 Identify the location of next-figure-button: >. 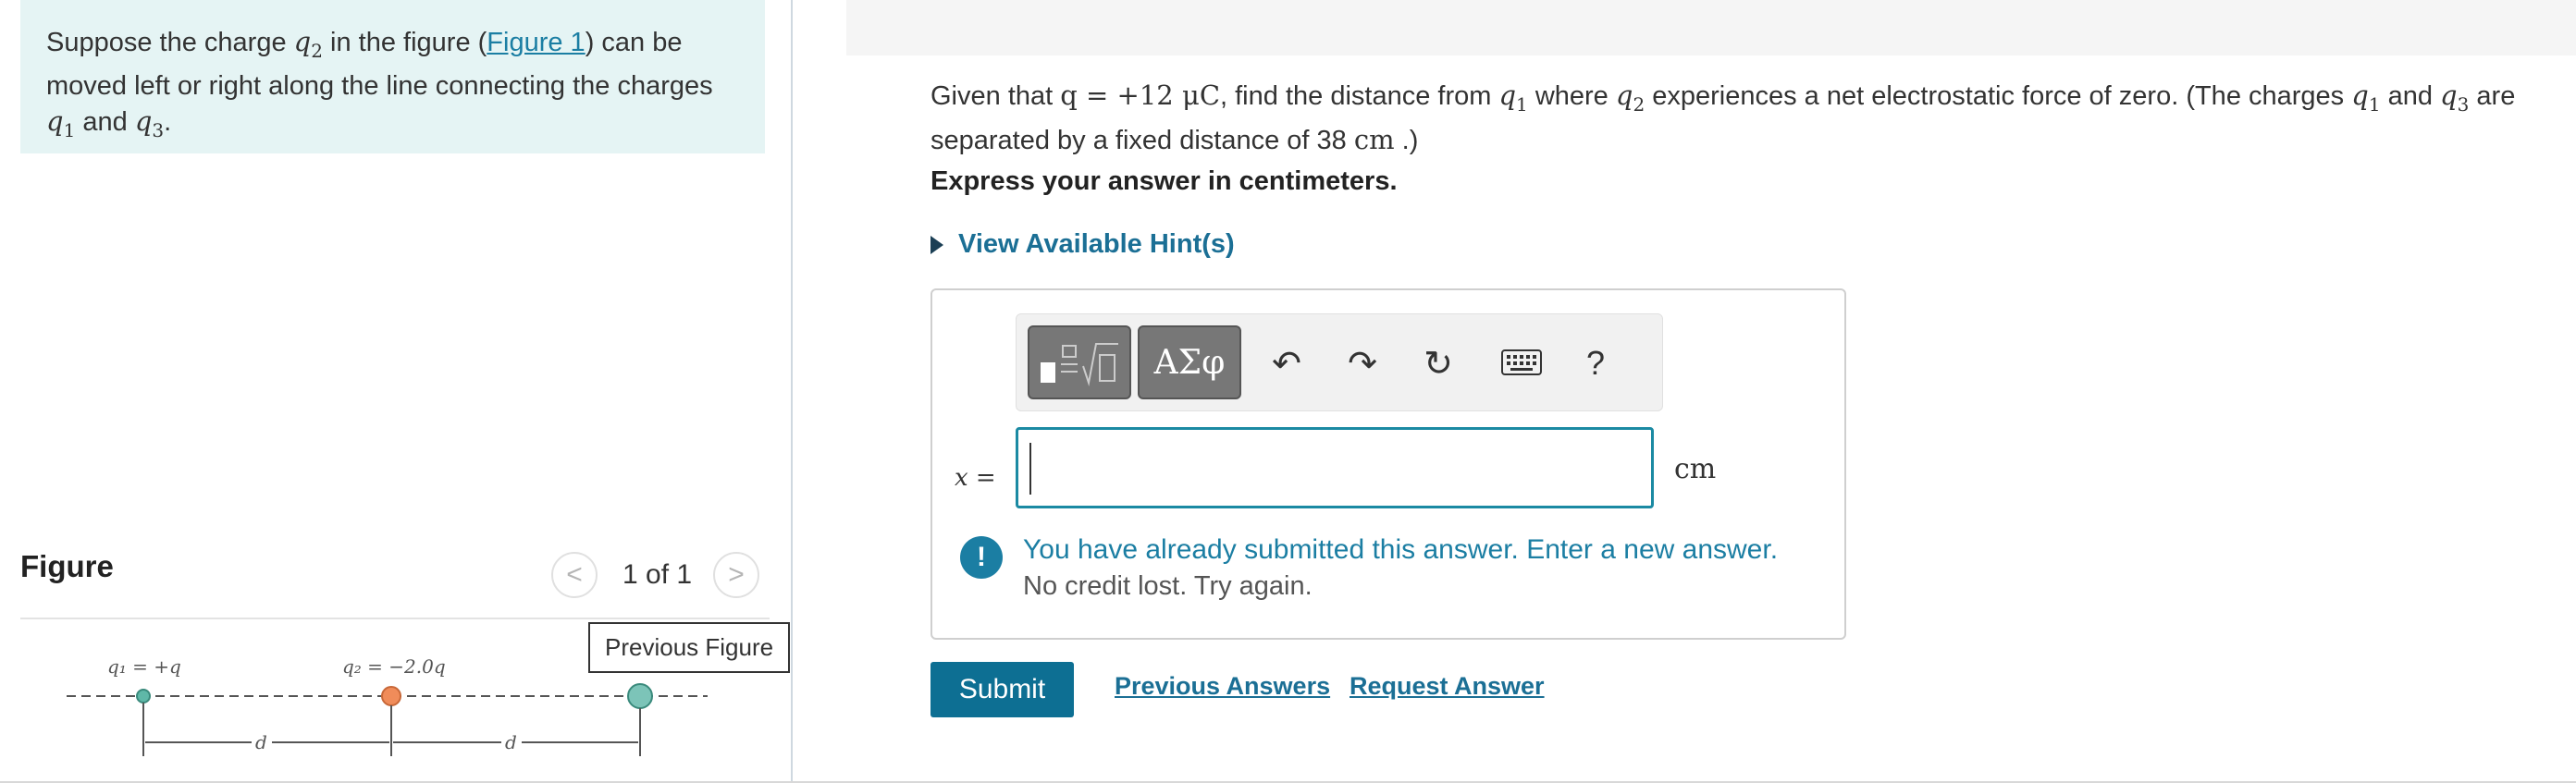
(736, 575).